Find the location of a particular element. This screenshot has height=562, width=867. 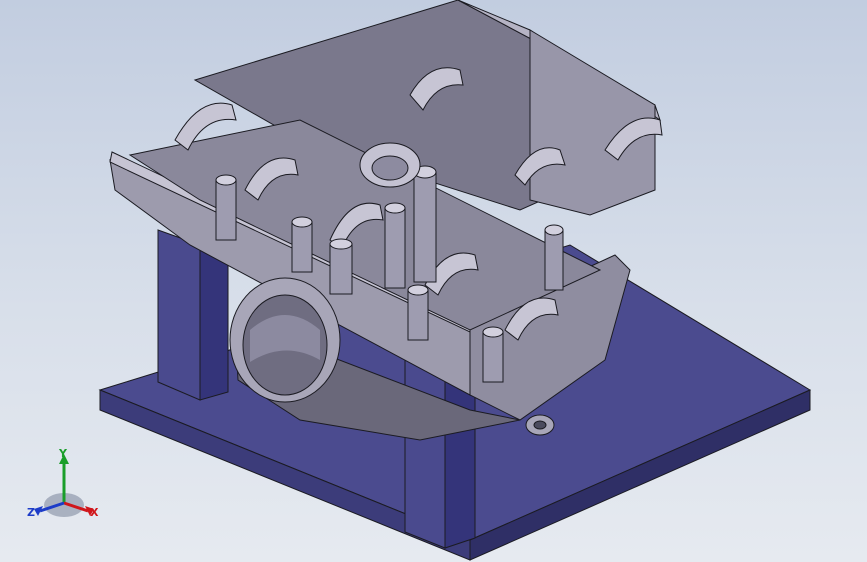

boss-1-top is located at coordinates (226, 180).